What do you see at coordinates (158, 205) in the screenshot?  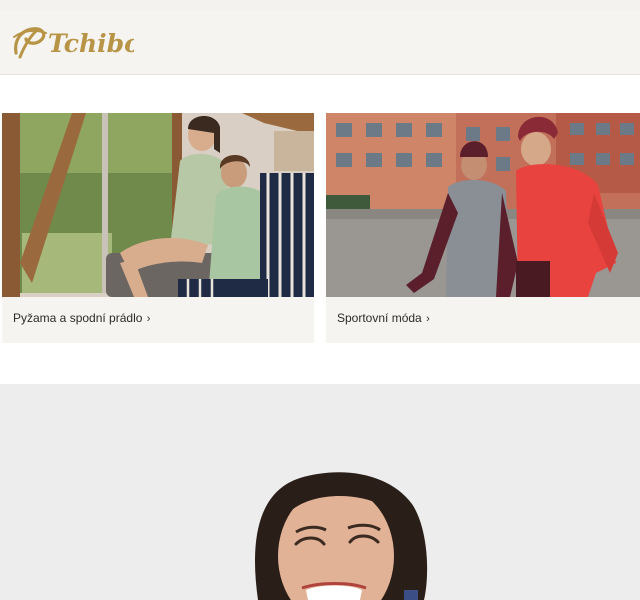 I see `sleepwear-photo` at bounding box center [158, 205].